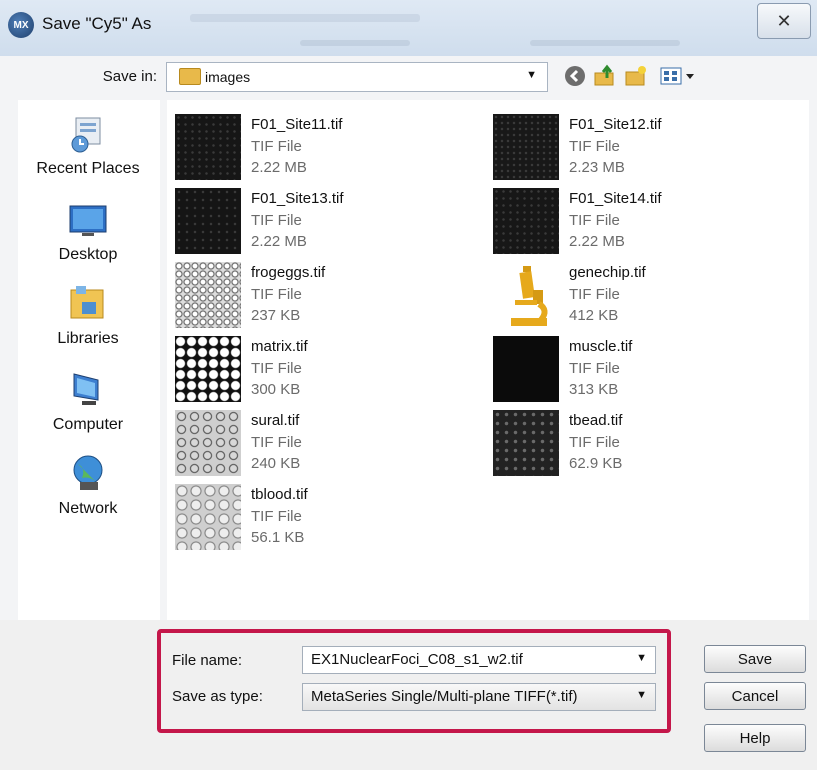 Image resolution: width=817 pixels, height=770 pixels. What do you see at coordinates (635, 218) in the screenshot?
I see `file-item: F01_Site14.tif TIF File 2.22 MB` at bounding box center [635, 218].